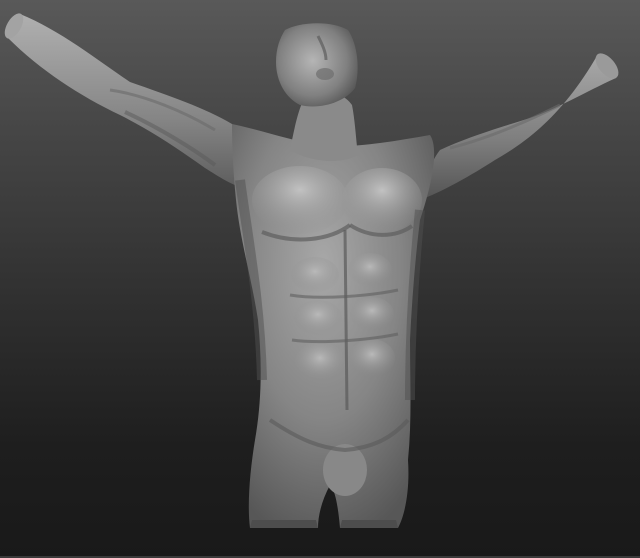 This screenshot has width=640, height=558. What do you see at coordinates (325, 74) in the screenshot?
I see `mouth` at bounding box center [325, 74].